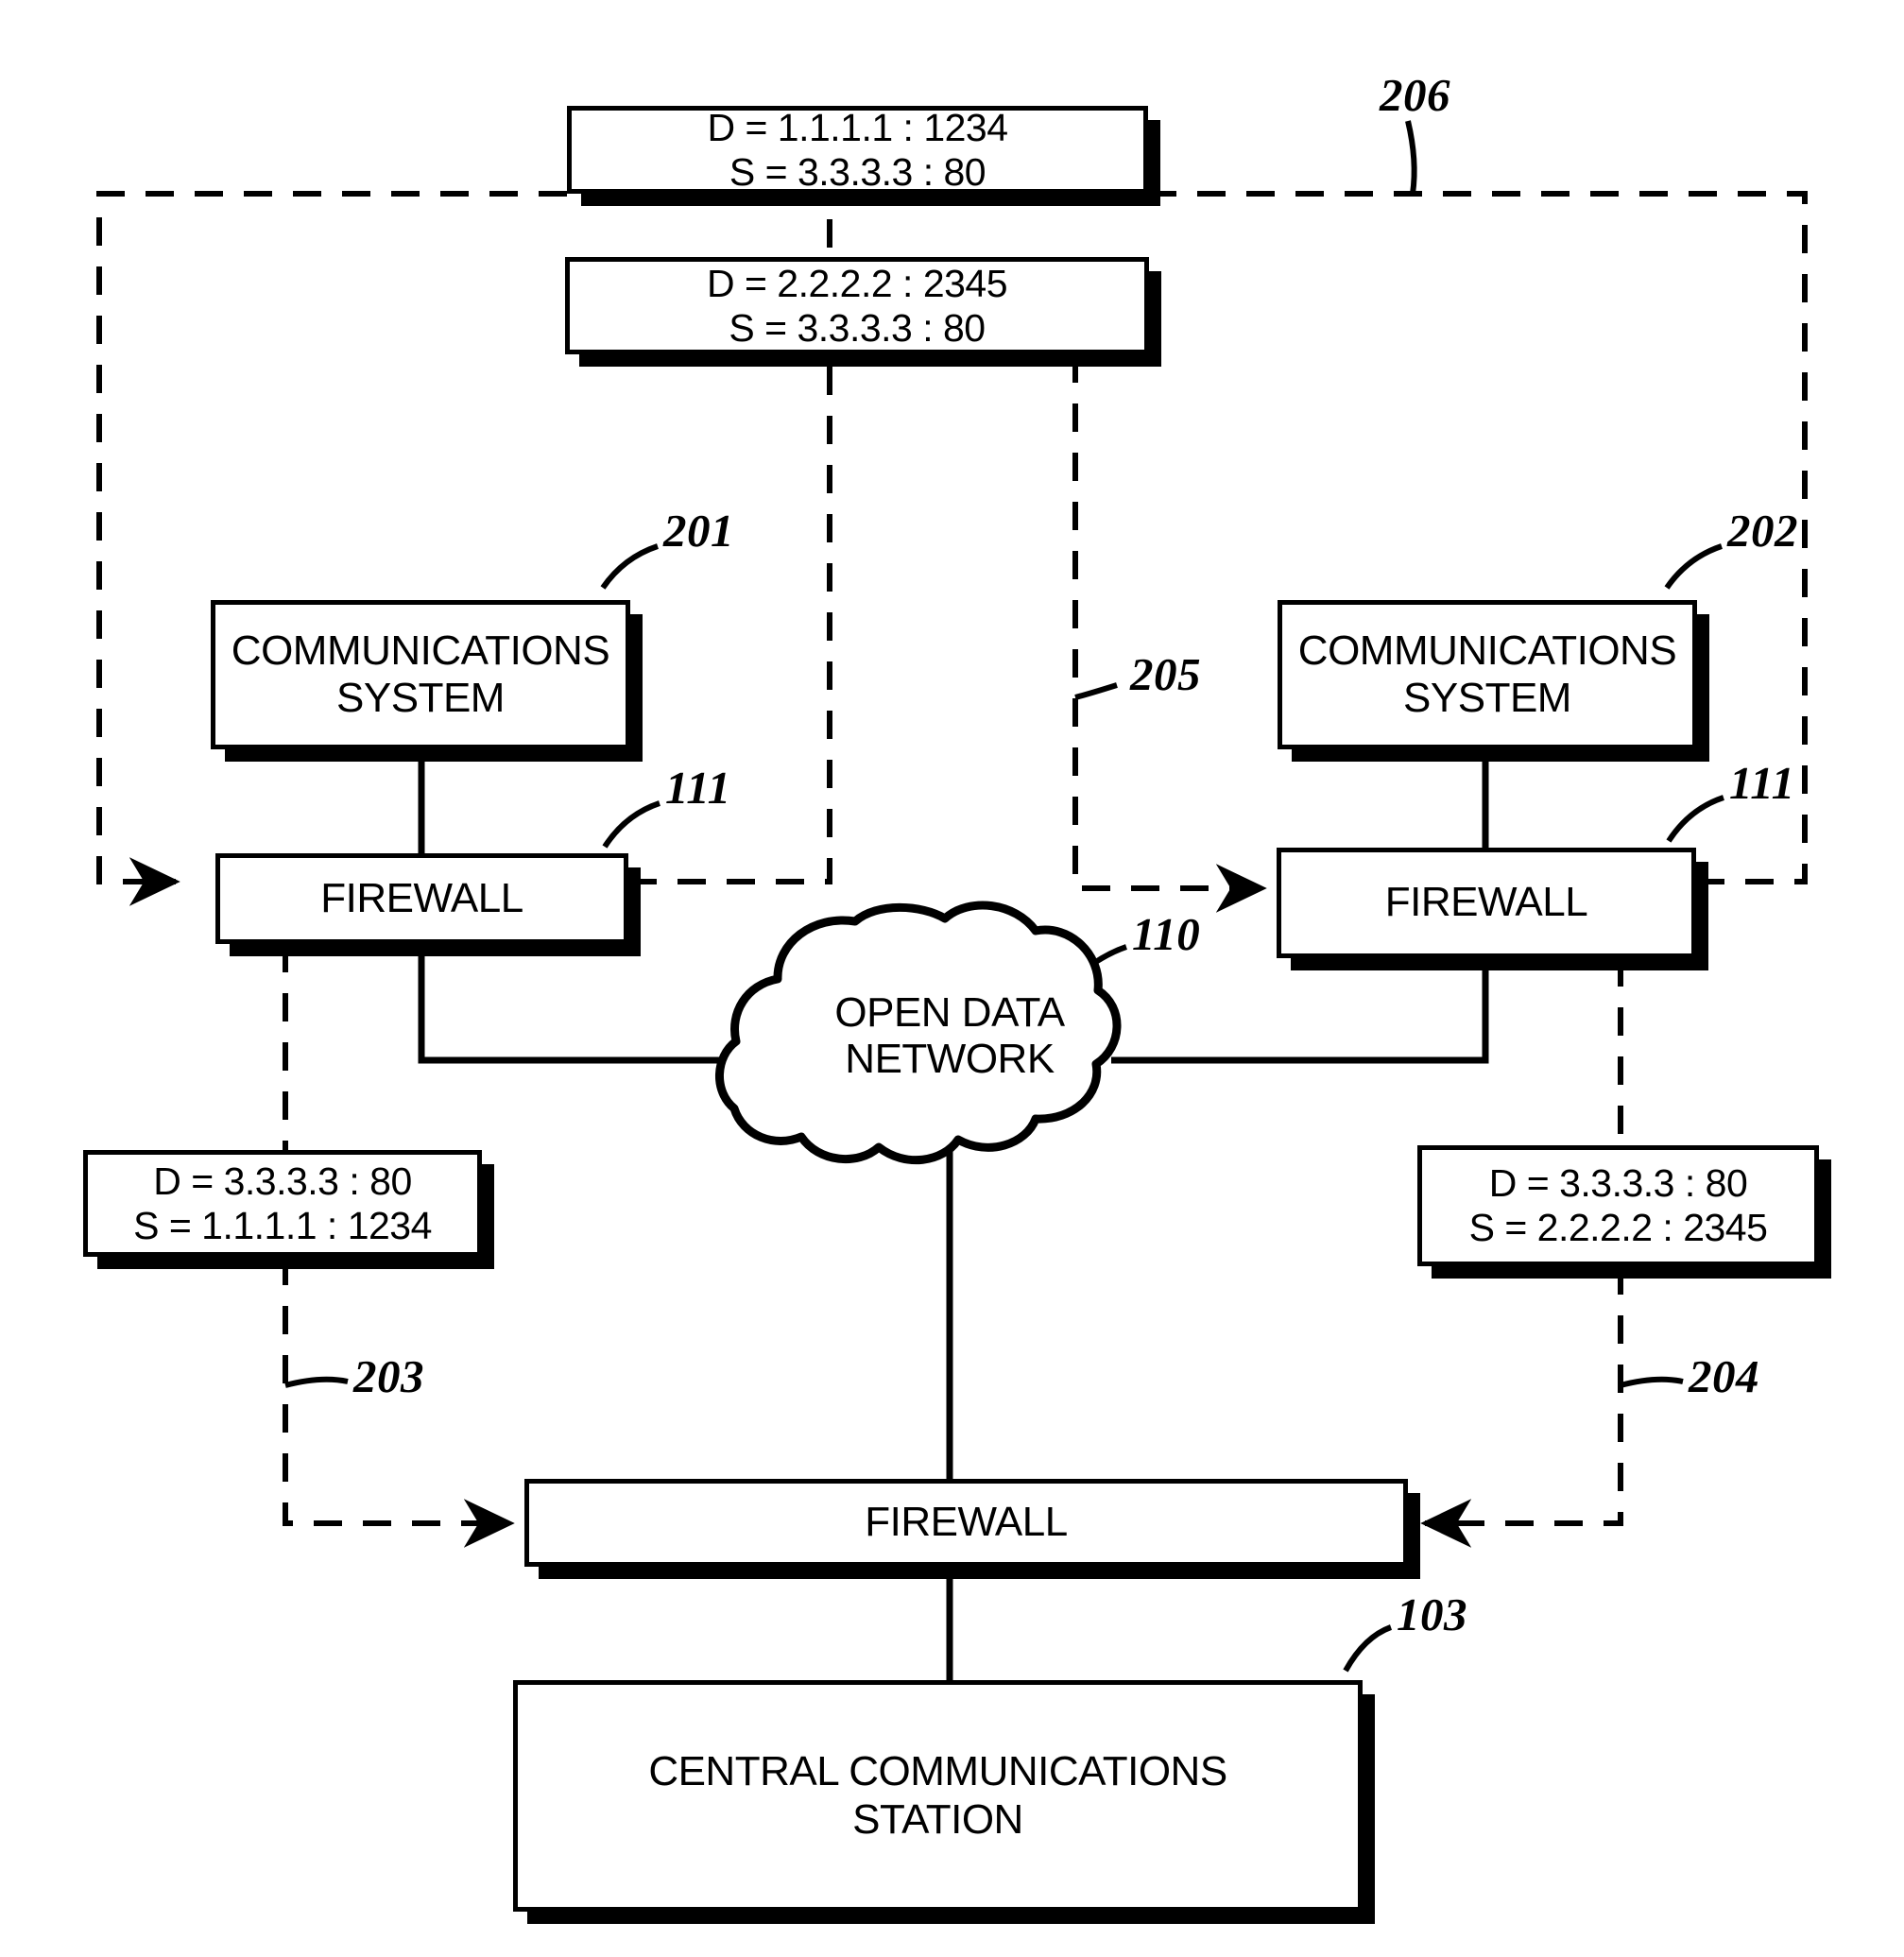 The image size is (1904, 1957). I want to click on central-communications-station-label: CENTRAL COMMUNICATIONS STATION, so click(937, 1795).